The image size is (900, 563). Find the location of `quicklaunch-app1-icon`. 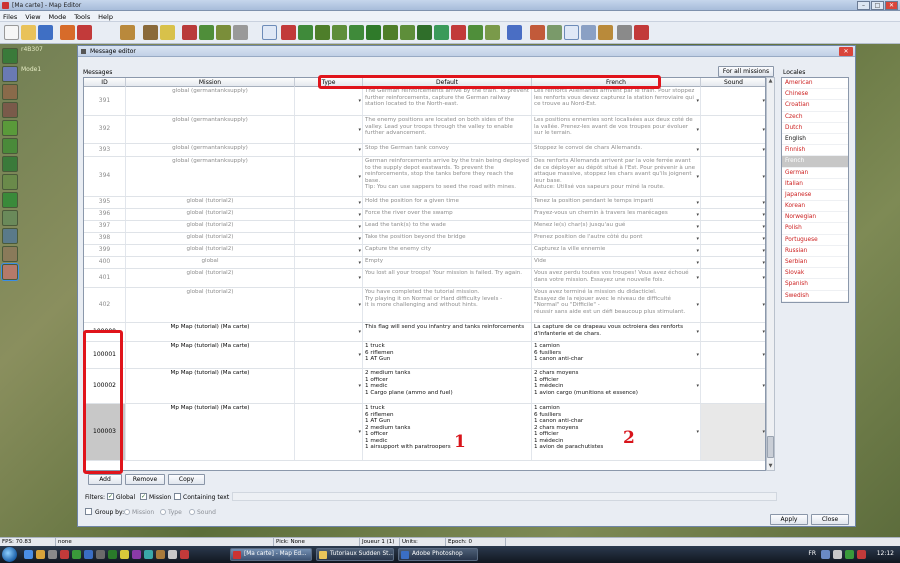

quicklaunch-app1-icon is located at coordinates (64, 554).